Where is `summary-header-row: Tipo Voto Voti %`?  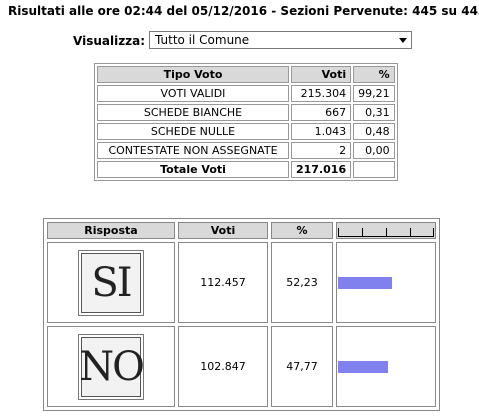
summary-header-row: Tipo Voto Voti % is located at coordinates (246, 74).